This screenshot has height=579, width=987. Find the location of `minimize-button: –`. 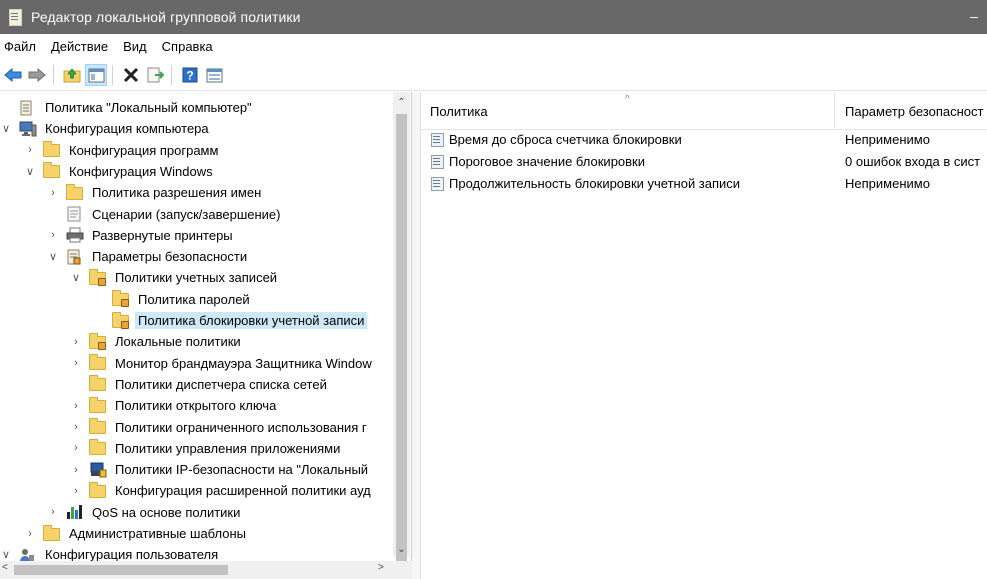

minimize-button: – is located at coordinates (974, 16).